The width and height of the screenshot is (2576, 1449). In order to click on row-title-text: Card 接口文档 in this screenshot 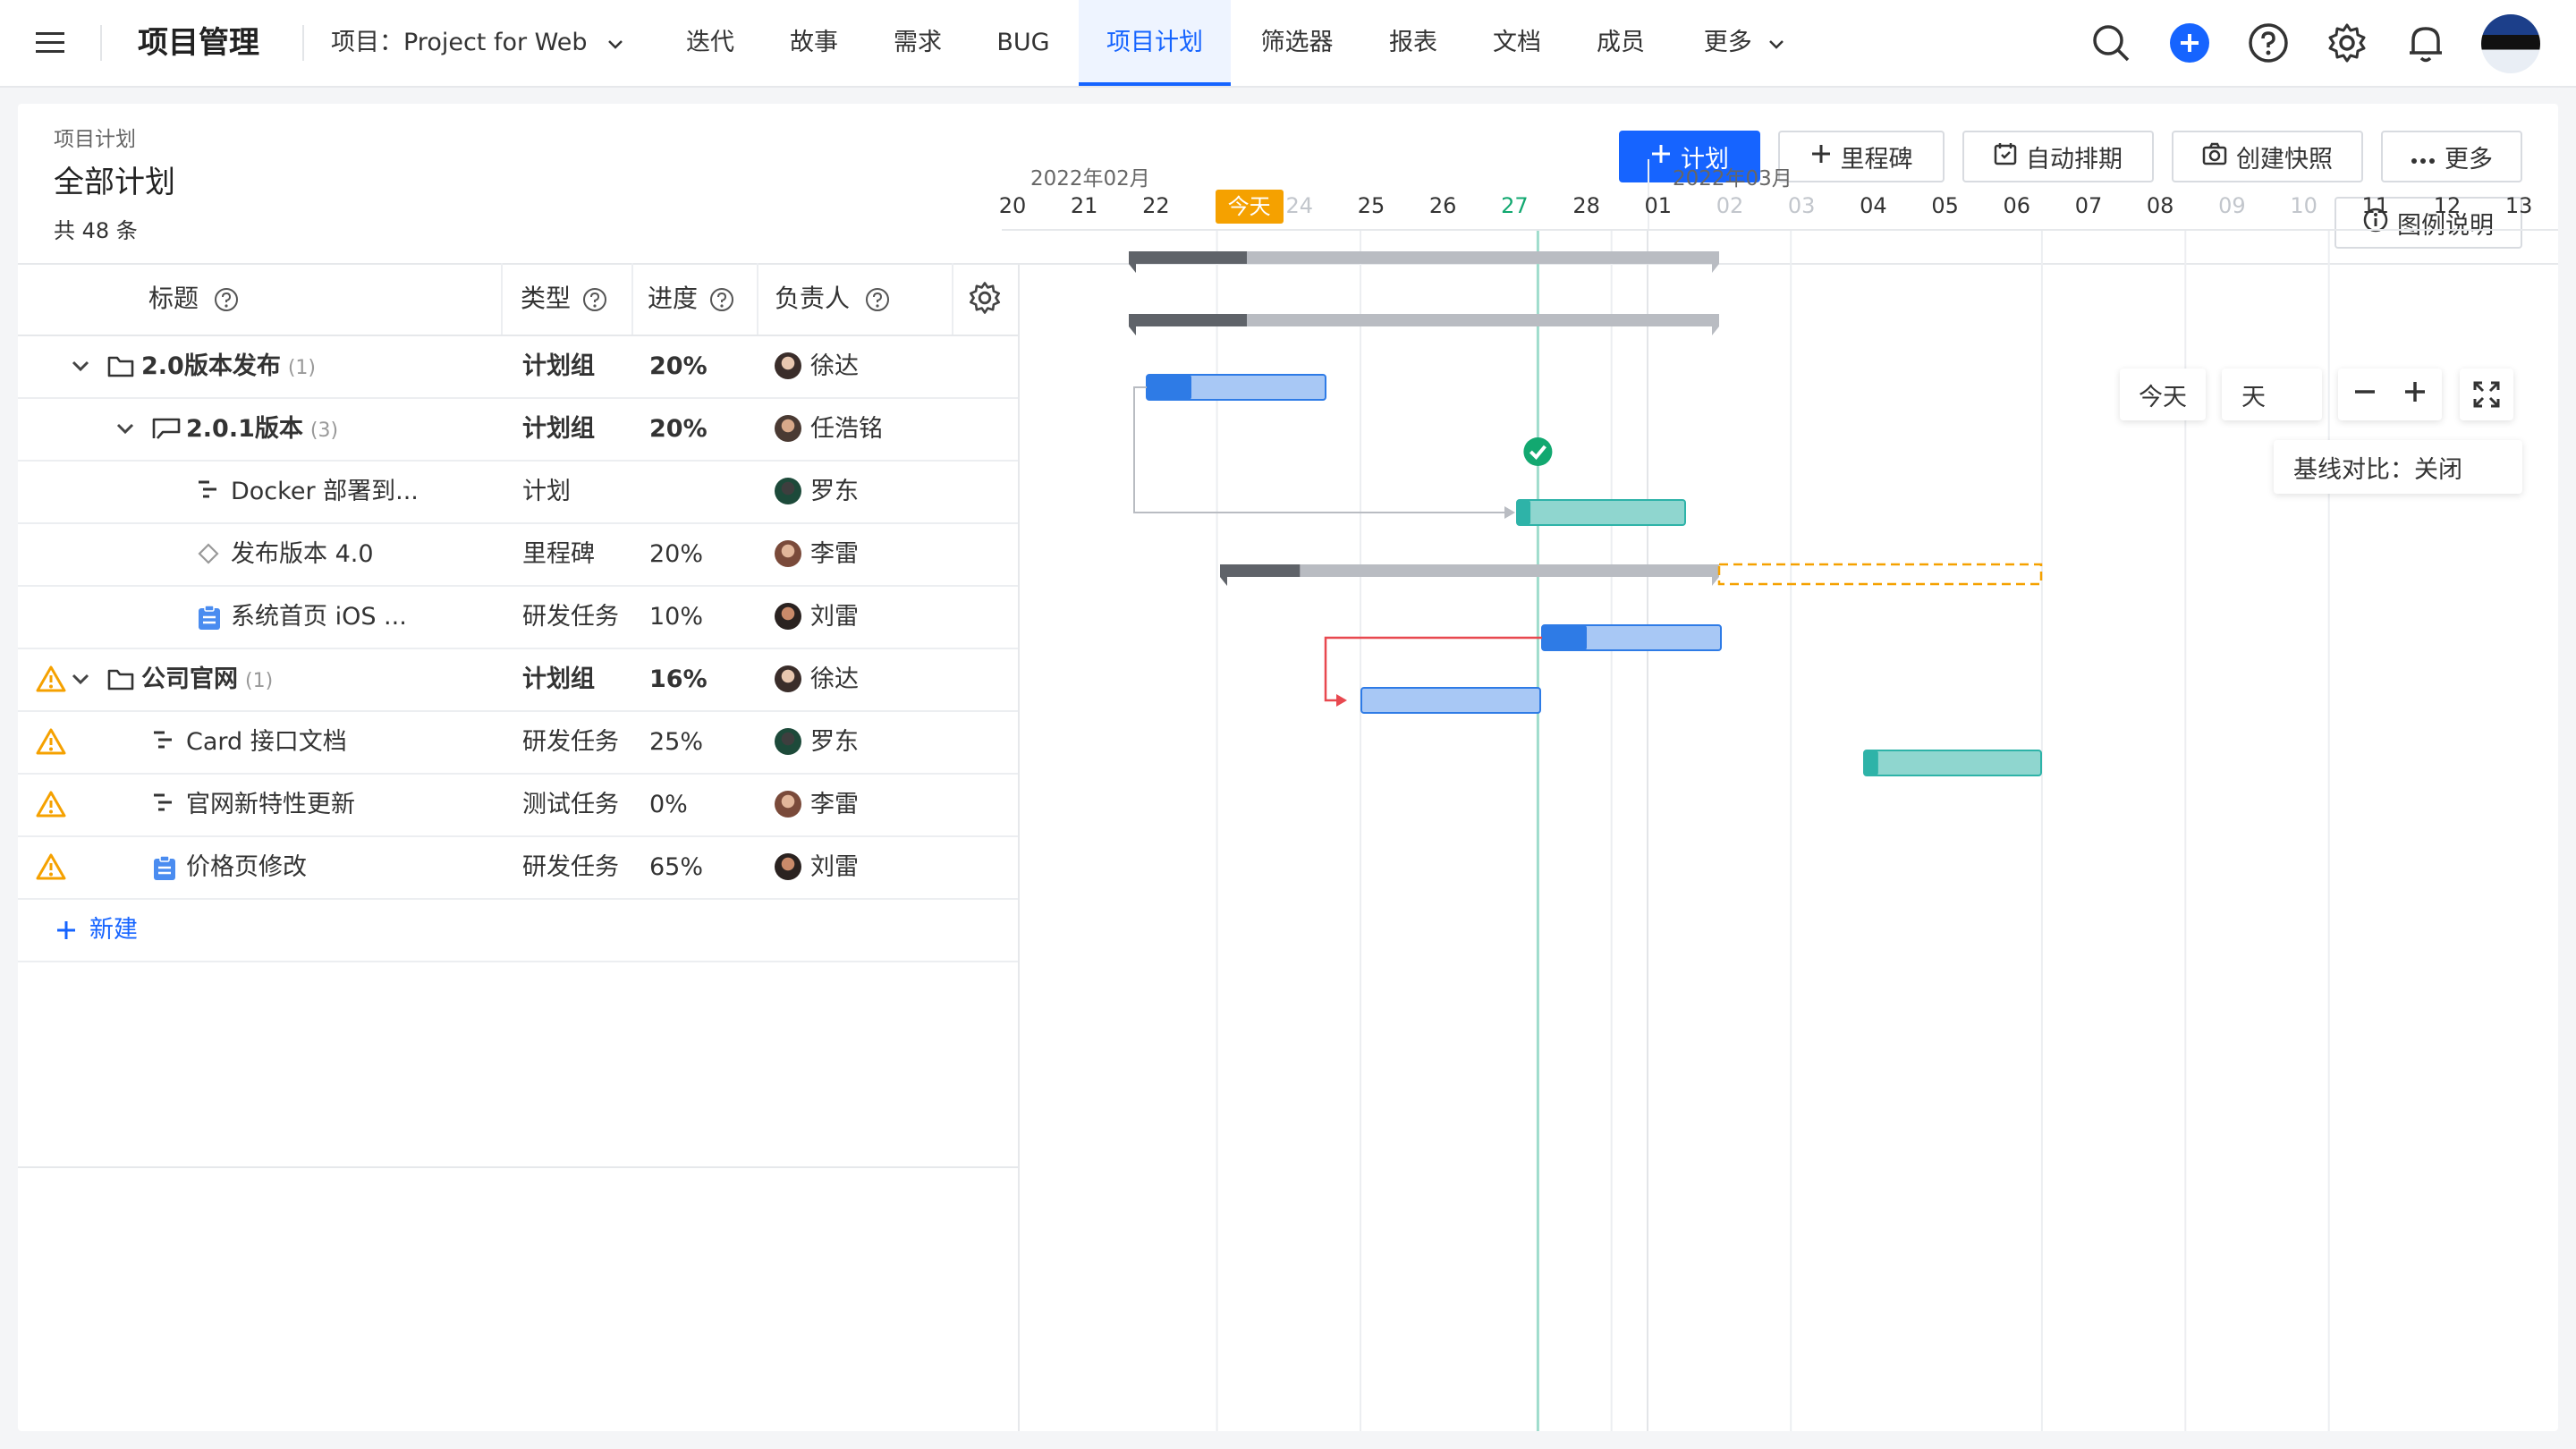, I will do `click(266, 742)`.